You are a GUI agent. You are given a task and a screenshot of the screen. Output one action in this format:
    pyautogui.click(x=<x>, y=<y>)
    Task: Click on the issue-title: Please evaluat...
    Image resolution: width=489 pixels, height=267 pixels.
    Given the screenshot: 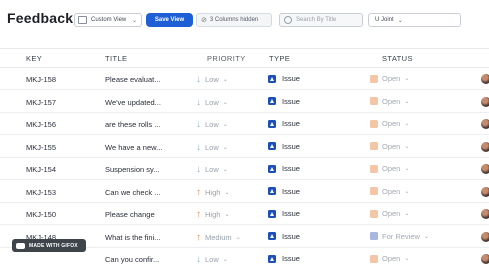 What is the action you would take?
    pyautogui.click(x=148, y=79)
    